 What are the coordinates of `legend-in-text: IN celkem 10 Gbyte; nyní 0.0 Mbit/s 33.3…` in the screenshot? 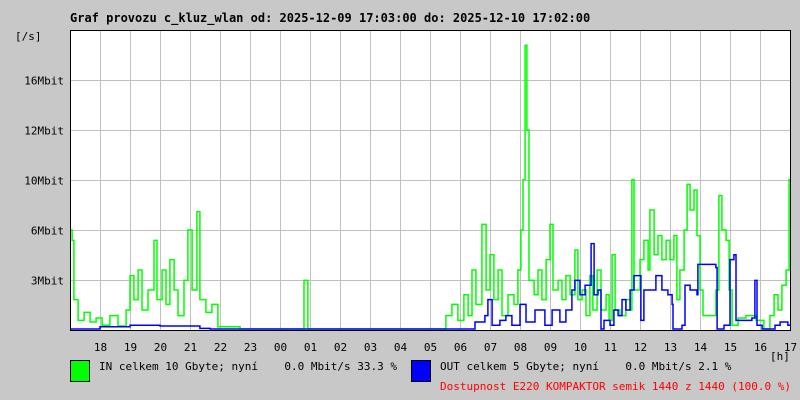 It's located at (248, 366).